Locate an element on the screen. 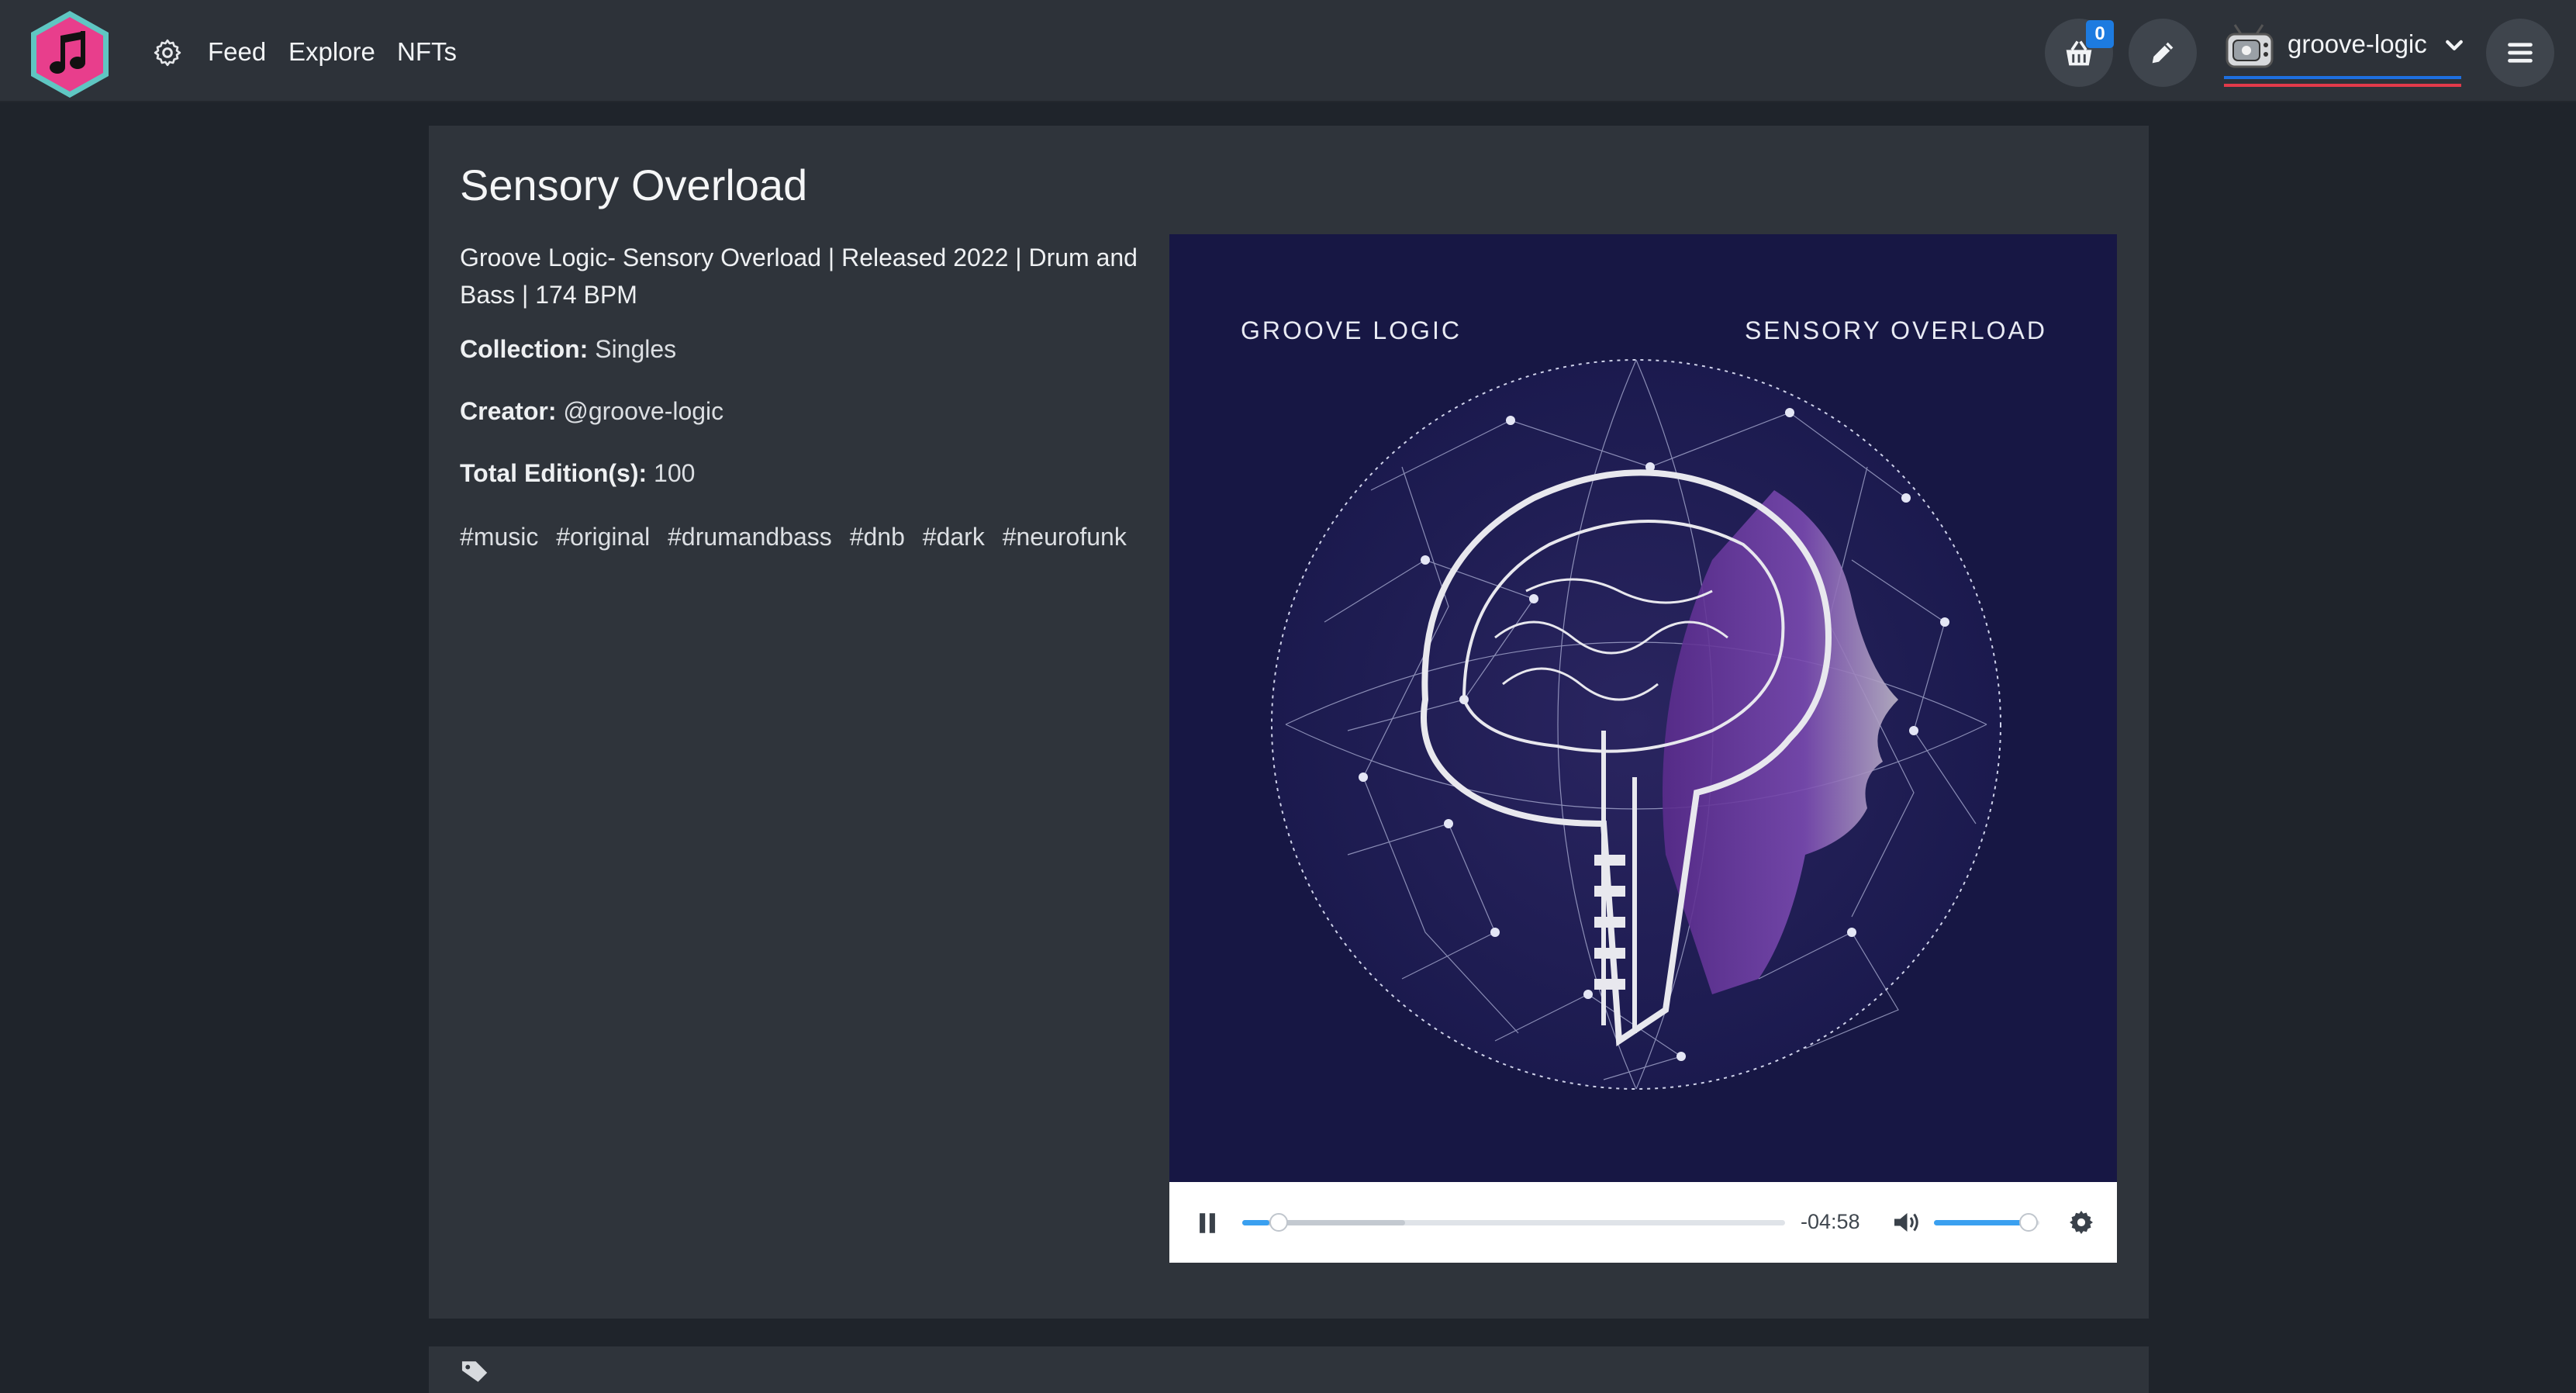 The width and height of the screenshot is (2576, 1393). tag-link: #original is located at coordinates (603, 537).